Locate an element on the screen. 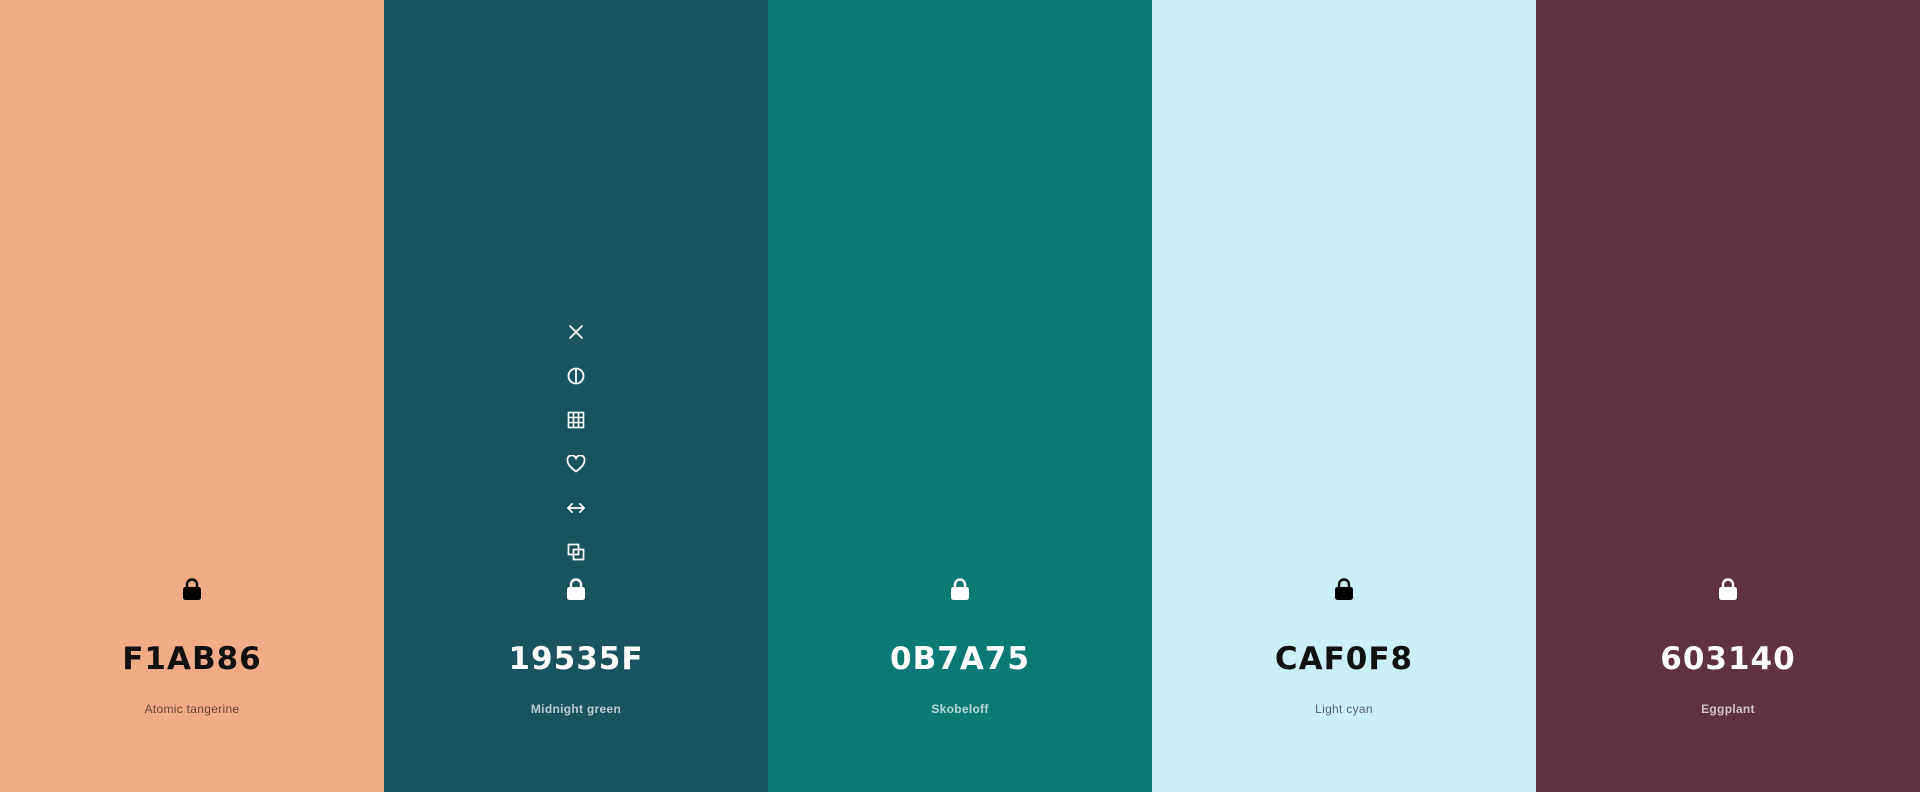  swatch-toolbar is located at coordinates (576, 442).